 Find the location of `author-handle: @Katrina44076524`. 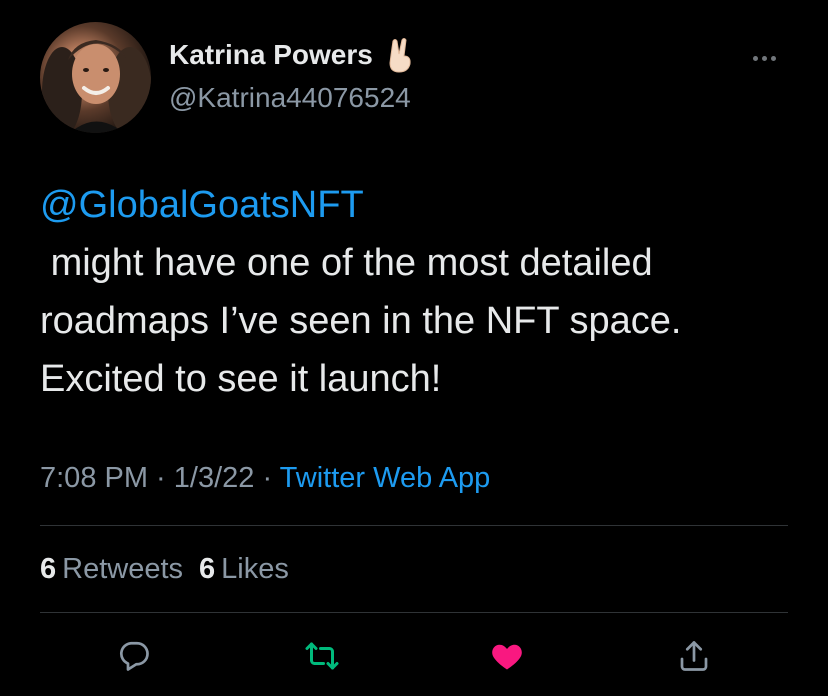

author-handle: @Katrina44076524 is located at coordinates (290, 98).